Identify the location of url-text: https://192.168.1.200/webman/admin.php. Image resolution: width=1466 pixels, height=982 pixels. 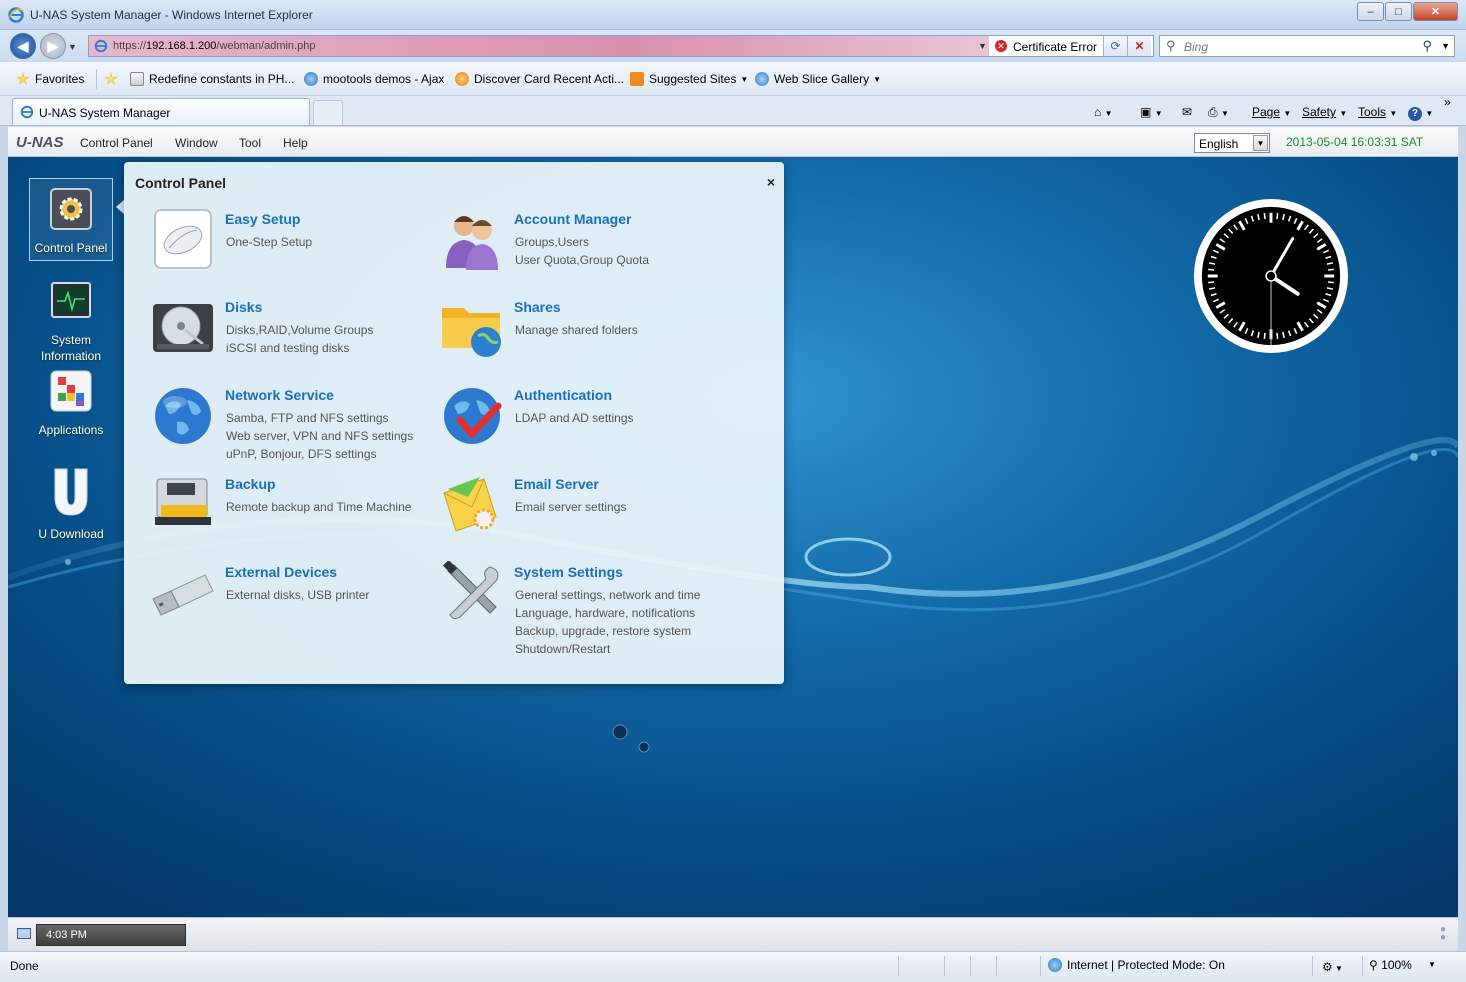
(214, 46).